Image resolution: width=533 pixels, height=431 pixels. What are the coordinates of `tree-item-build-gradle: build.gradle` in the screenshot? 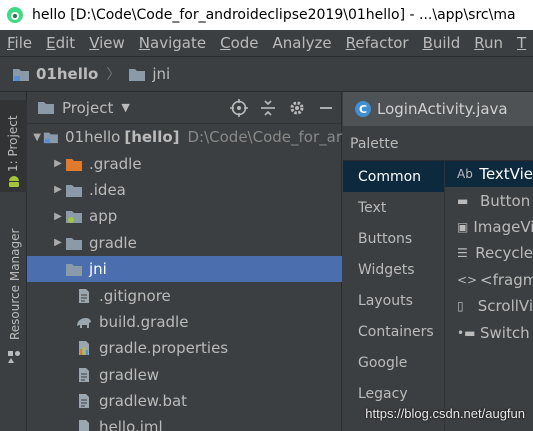 It's located at (184, 322).